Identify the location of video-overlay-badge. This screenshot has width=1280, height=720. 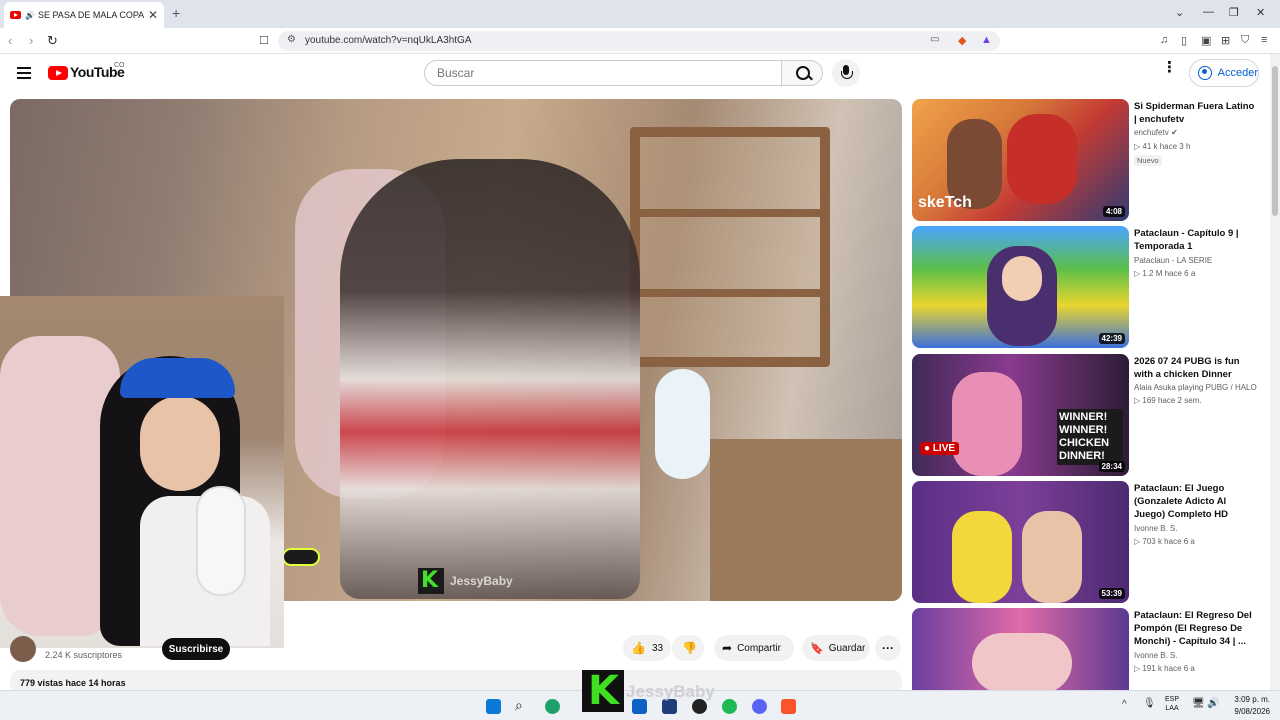
(301, 557).